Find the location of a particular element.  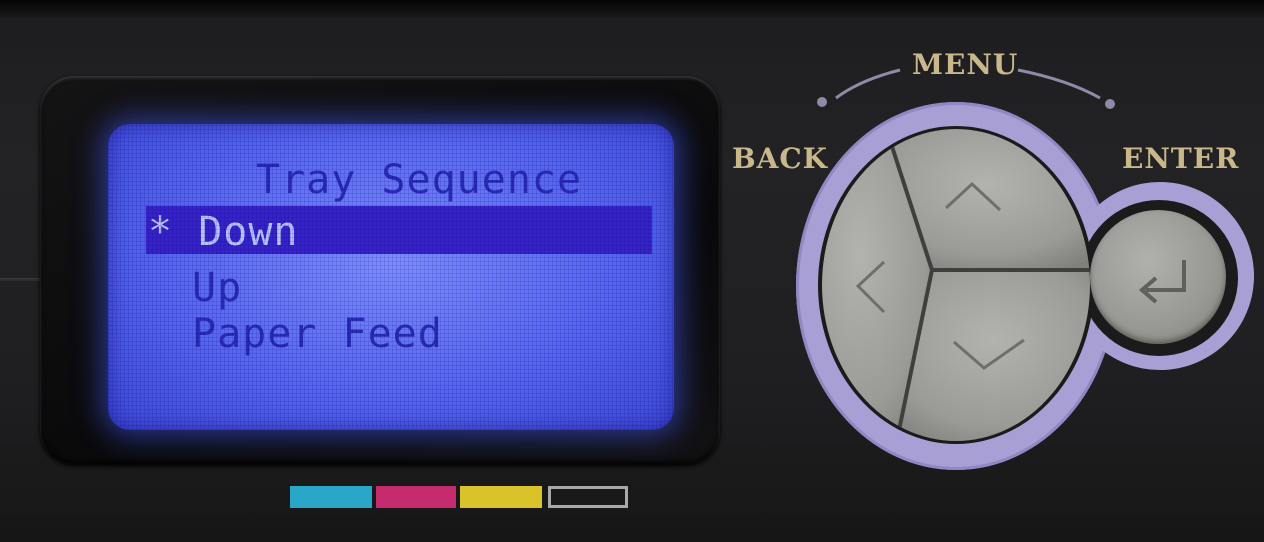

enter-return-icon is located at coordinates (1162, 282).